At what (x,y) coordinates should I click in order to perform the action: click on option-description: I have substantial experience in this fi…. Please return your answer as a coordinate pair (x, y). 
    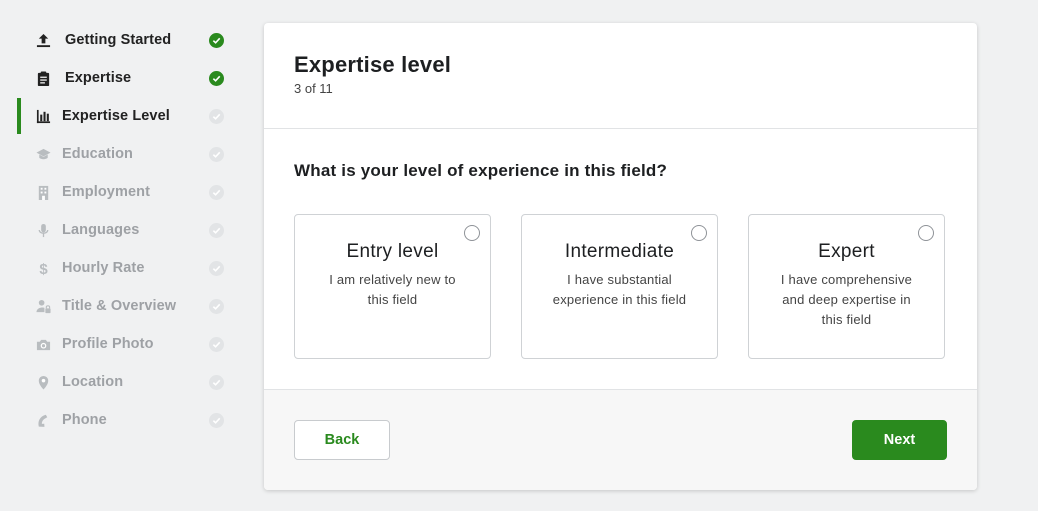
    Looking at the image, I should click on (619, 289).